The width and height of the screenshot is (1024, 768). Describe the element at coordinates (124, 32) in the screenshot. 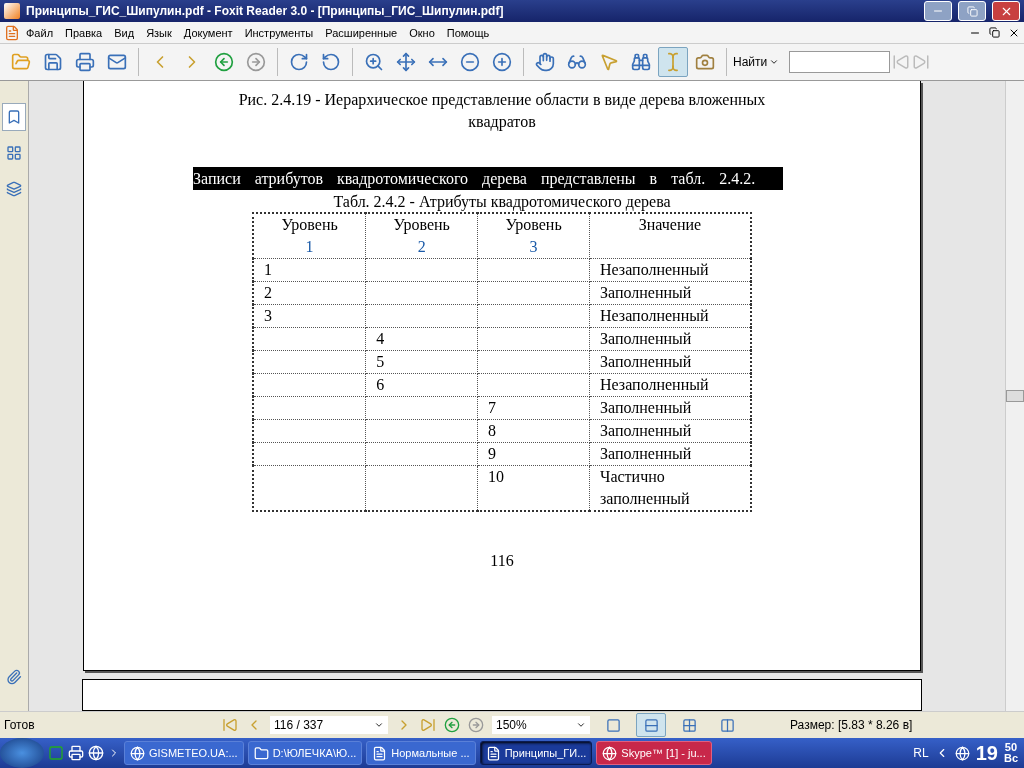

I see `menu-item: Вид` at that location.